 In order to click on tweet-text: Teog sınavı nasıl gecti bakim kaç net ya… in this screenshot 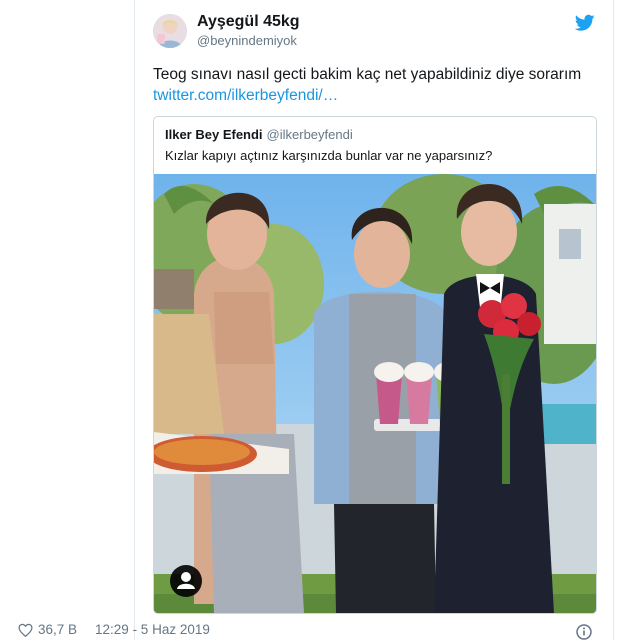, I will do `click(373, 85)`.